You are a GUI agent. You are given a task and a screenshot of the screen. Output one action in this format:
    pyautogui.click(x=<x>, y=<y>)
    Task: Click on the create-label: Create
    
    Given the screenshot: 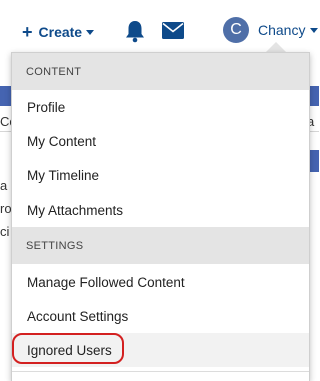 What is the action you would take?
    pyautogui.click(x=60, y=32)
    